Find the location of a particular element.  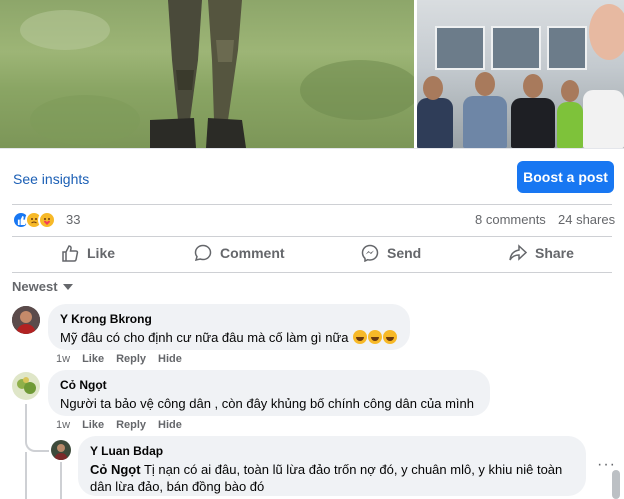

scrollbar is located at coordinates (616, 484).